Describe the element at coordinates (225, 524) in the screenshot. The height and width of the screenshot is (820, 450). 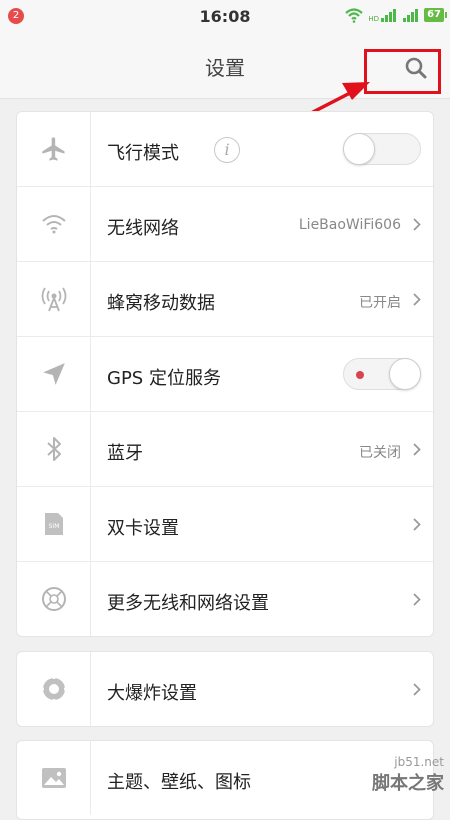
I see `setting-row-dual-sim: SIM 双卡设置` at that location.